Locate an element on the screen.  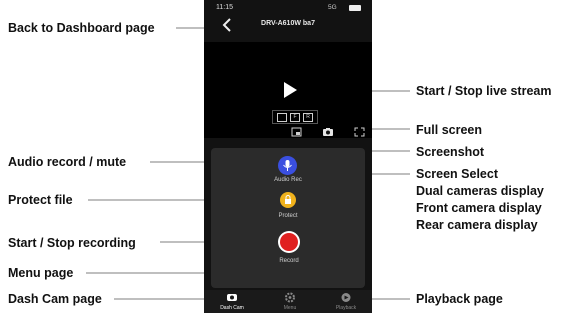
label-menu-page: Menu page is located at coordinates (41, 273).